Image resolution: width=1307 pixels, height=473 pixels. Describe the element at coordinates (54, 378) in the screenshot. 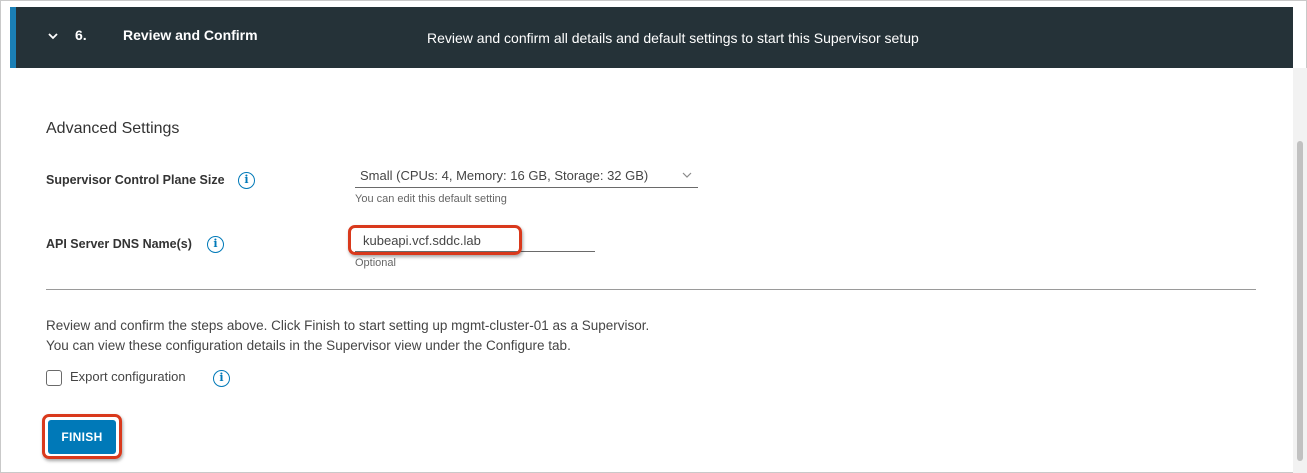

I see `export-config-checkbox` at that location.